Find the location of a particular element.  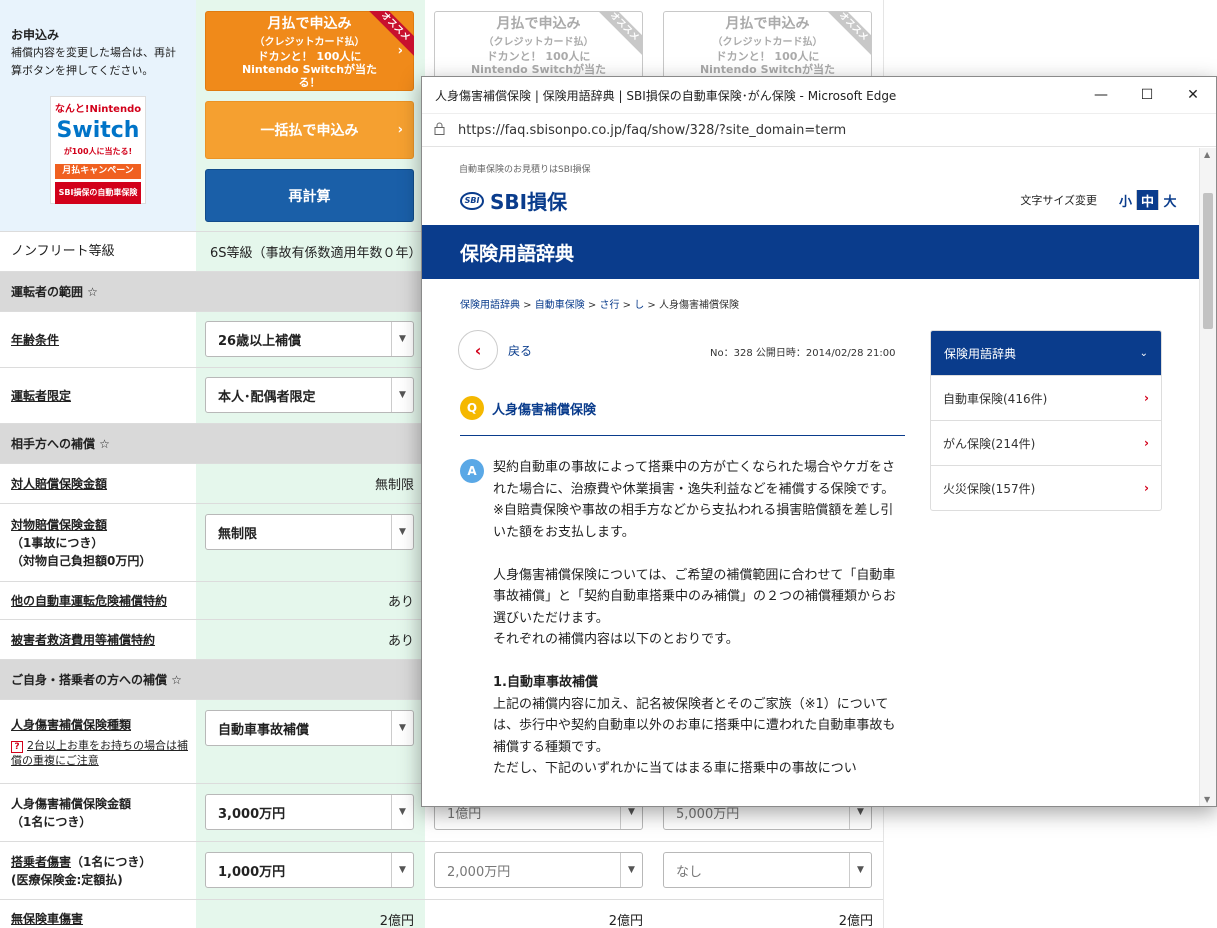

nonfleet-value: 6S等級（事故有係数適用年数０年） is located at coordinates (310, 251).